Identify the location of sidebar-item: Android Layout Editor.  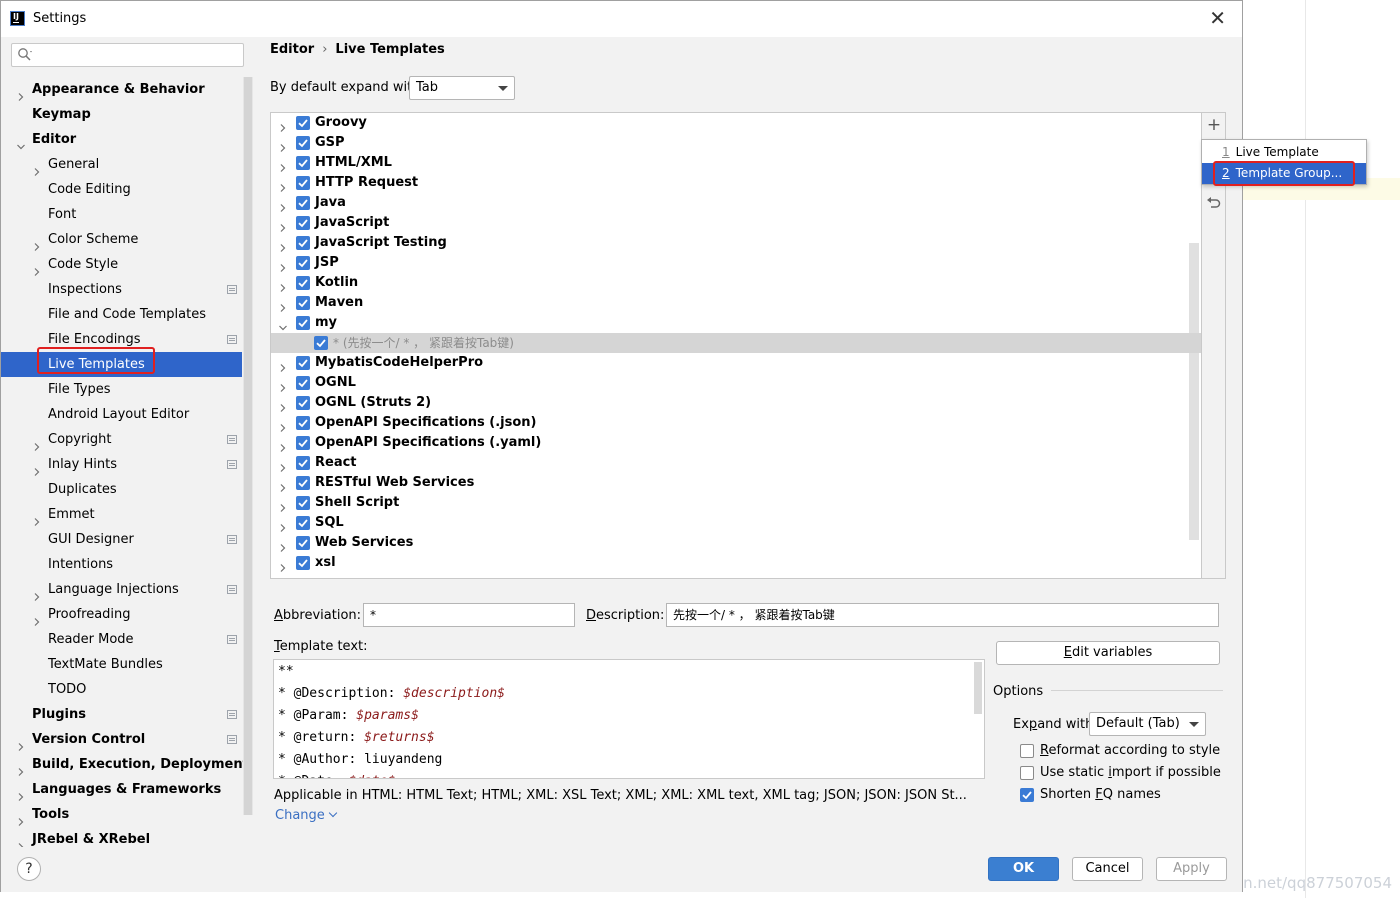
(121, 414).